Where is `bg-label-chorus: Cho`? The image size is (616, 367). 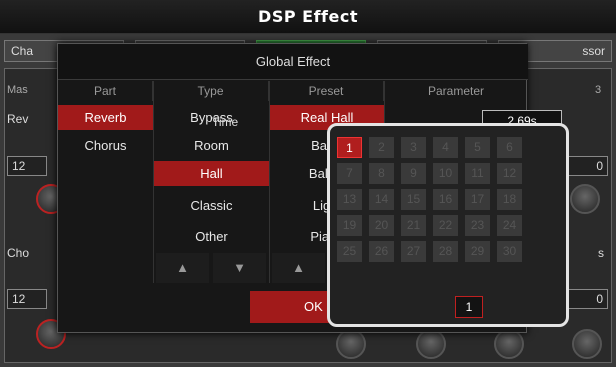 bg-label-chorus: Cho is located at coordinates (18, 253).